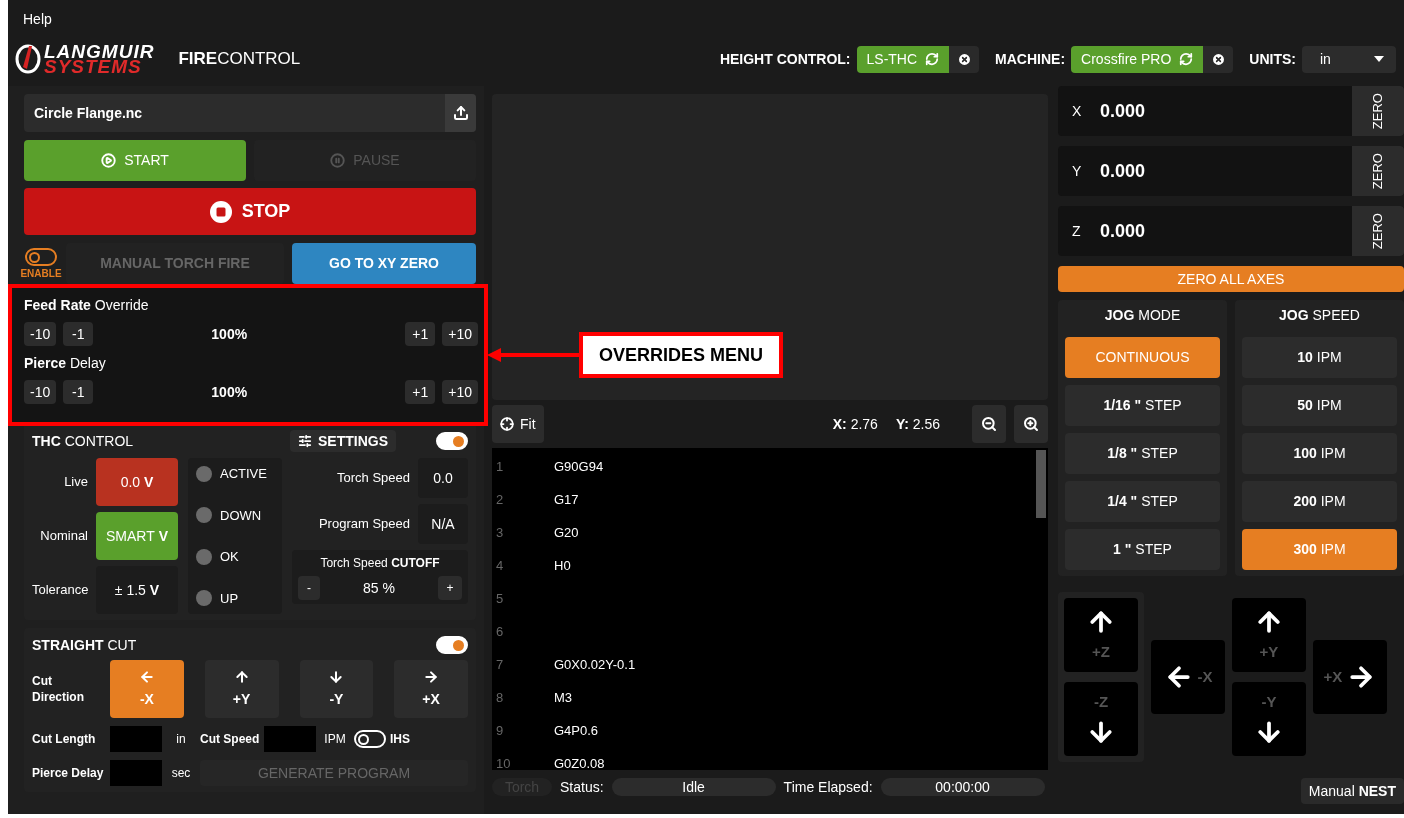 Image resolution: width=1404 pixels, height=818 pixels. What do you see at coordinates (1319, 405) in the screenshot?
I see `jog-option: 50 IPM` at bounding box center [1319, 405].